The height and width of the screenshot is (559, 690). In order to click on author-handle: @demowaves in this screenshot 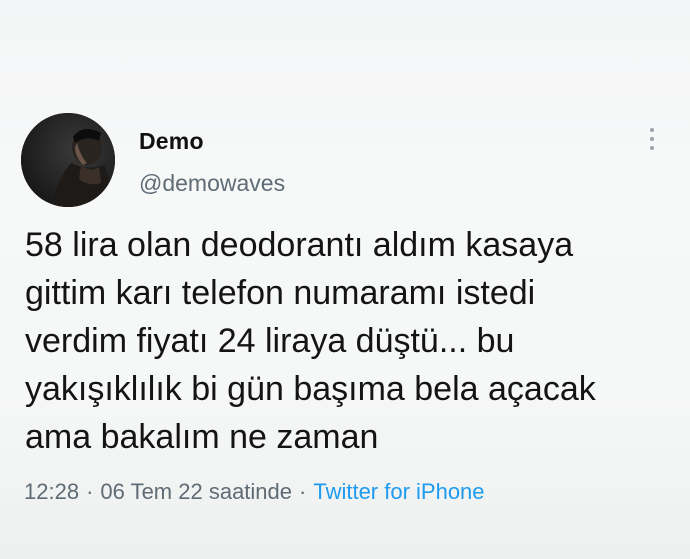, I will do `click(212, 183)`.